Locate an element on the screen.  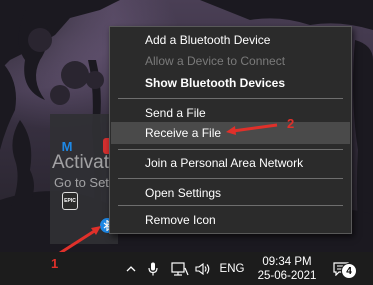
volume-icon is located at coordinates (203, 268).